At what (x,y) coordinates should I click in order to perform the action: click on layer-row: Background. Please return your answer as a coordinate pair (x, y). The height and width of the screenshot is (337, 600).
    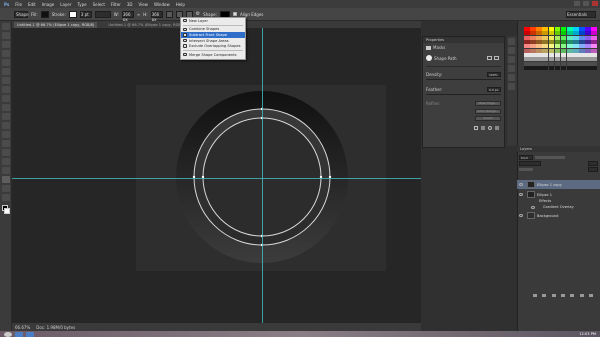
    Looking at the image, I should click on (558, 215).